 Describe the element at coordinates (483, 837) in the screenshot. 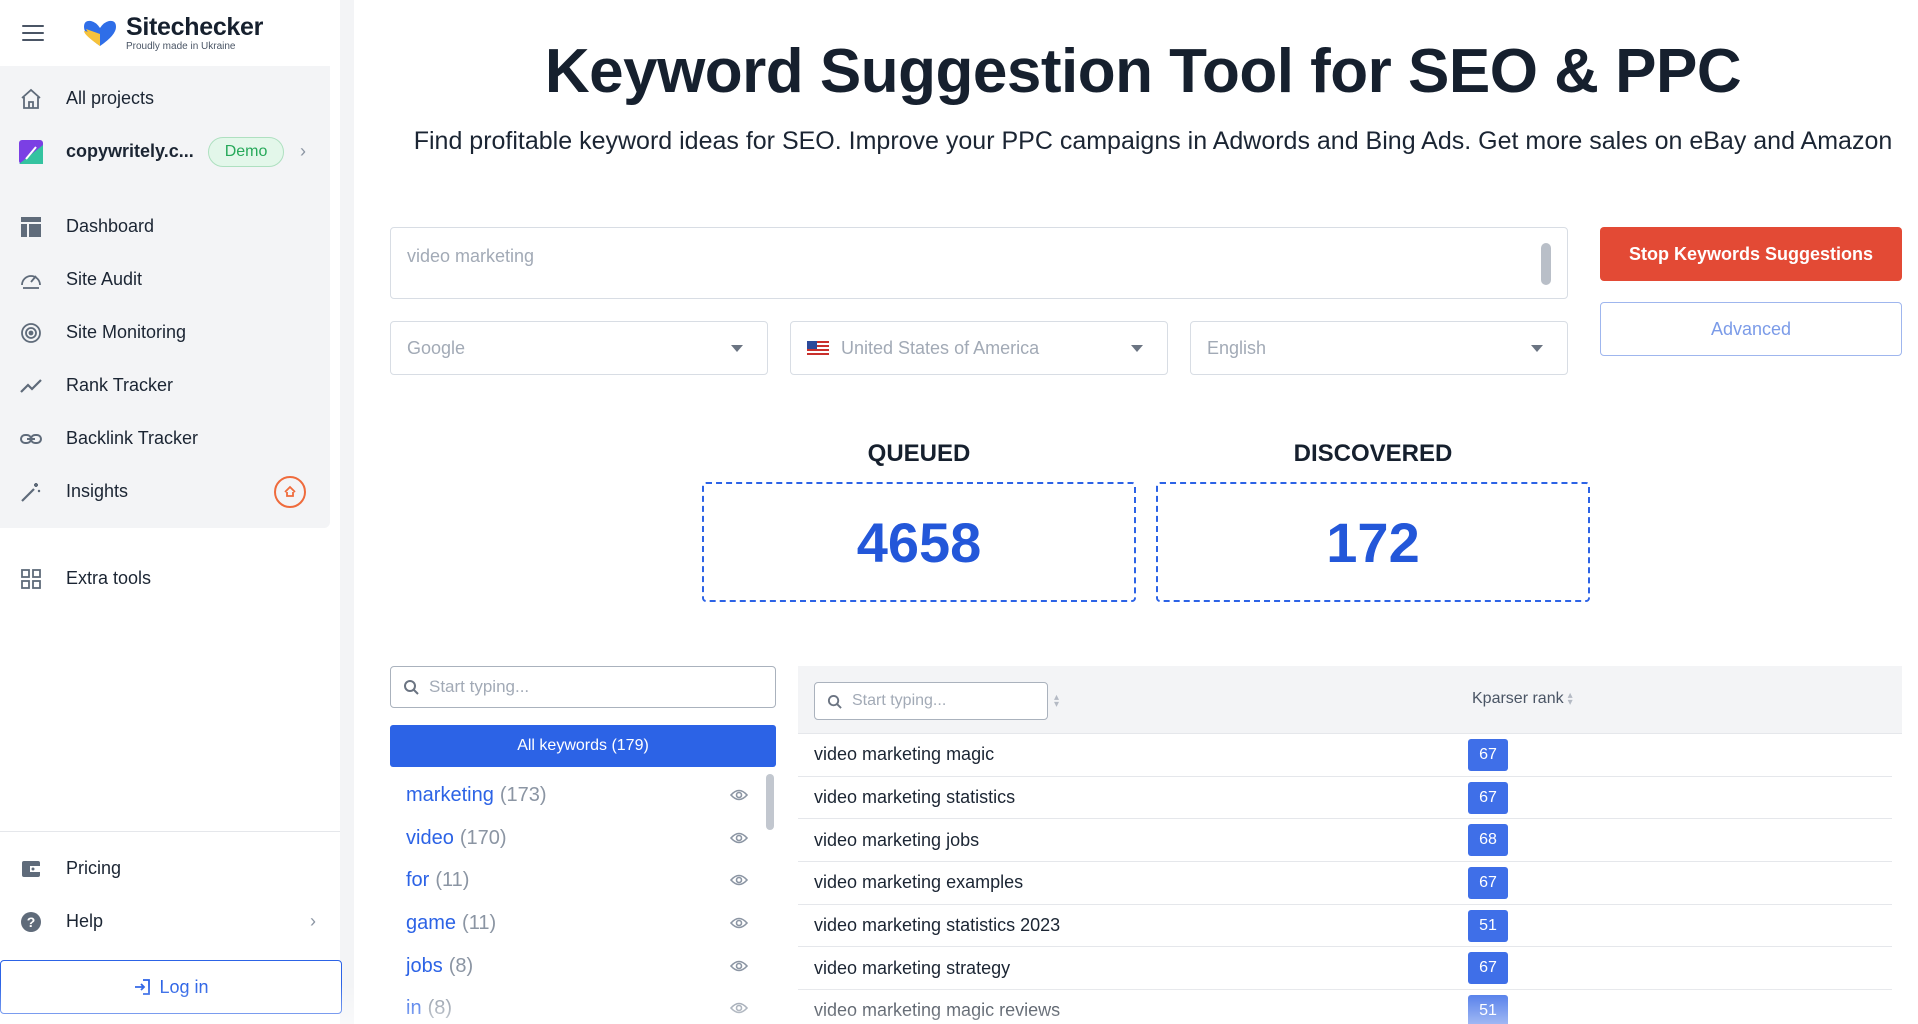

I see `group-count: (170)` at that location.